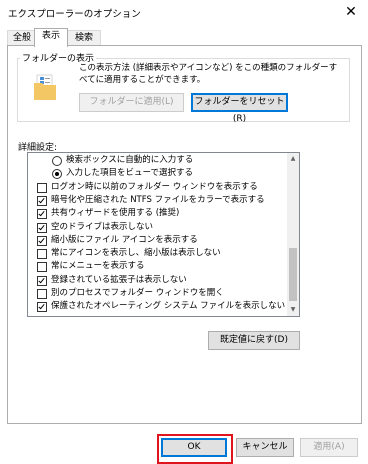 The image size is (368, 464). Describe the element at coordinates (130, 160) in the screenshot. I see `list-item-label: 検索ボックスに自動的に入力する` at that location.